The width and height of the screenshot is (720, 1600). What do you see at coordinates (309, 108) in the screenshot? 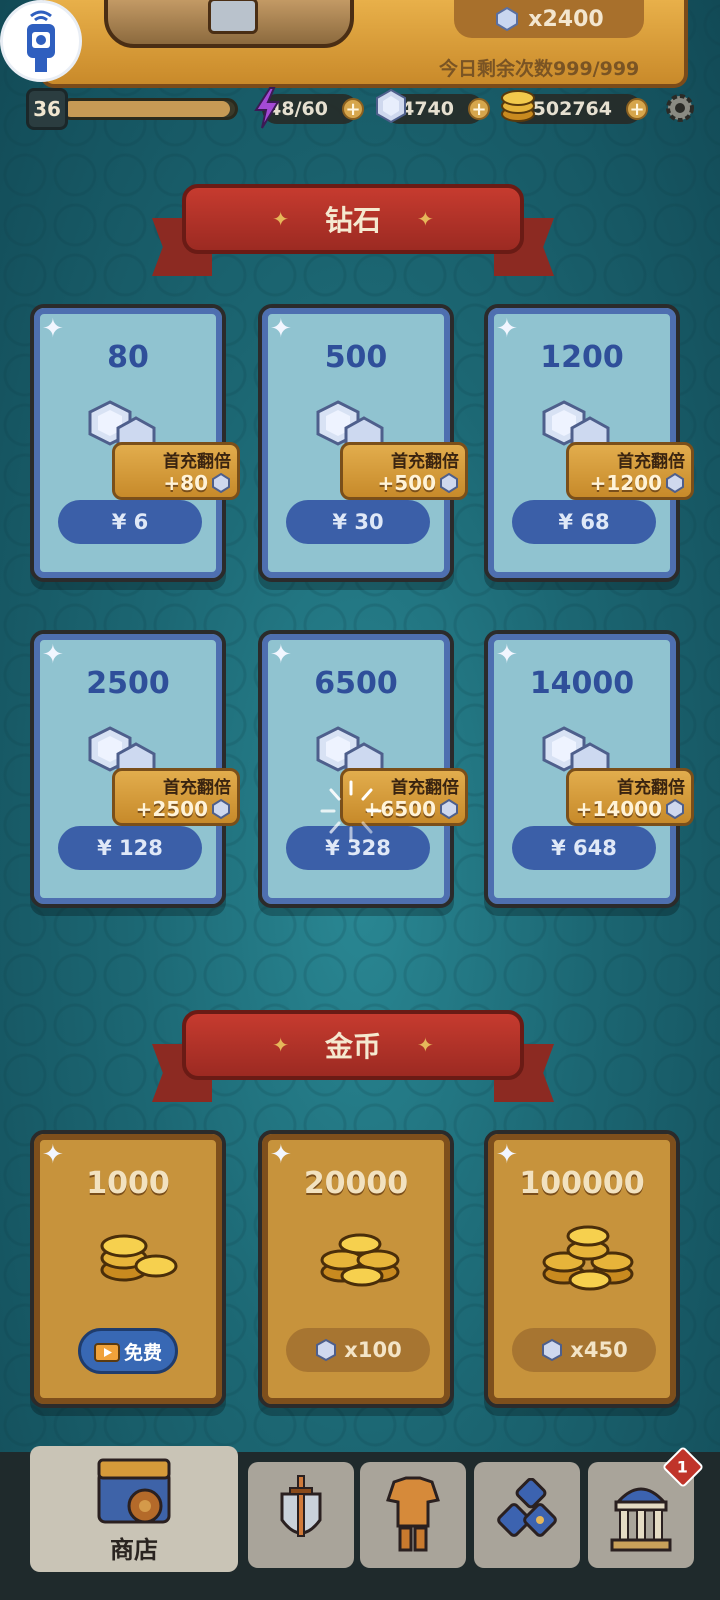
I see `energy-counter: 48/60 +` at bounding box center [309, 108].